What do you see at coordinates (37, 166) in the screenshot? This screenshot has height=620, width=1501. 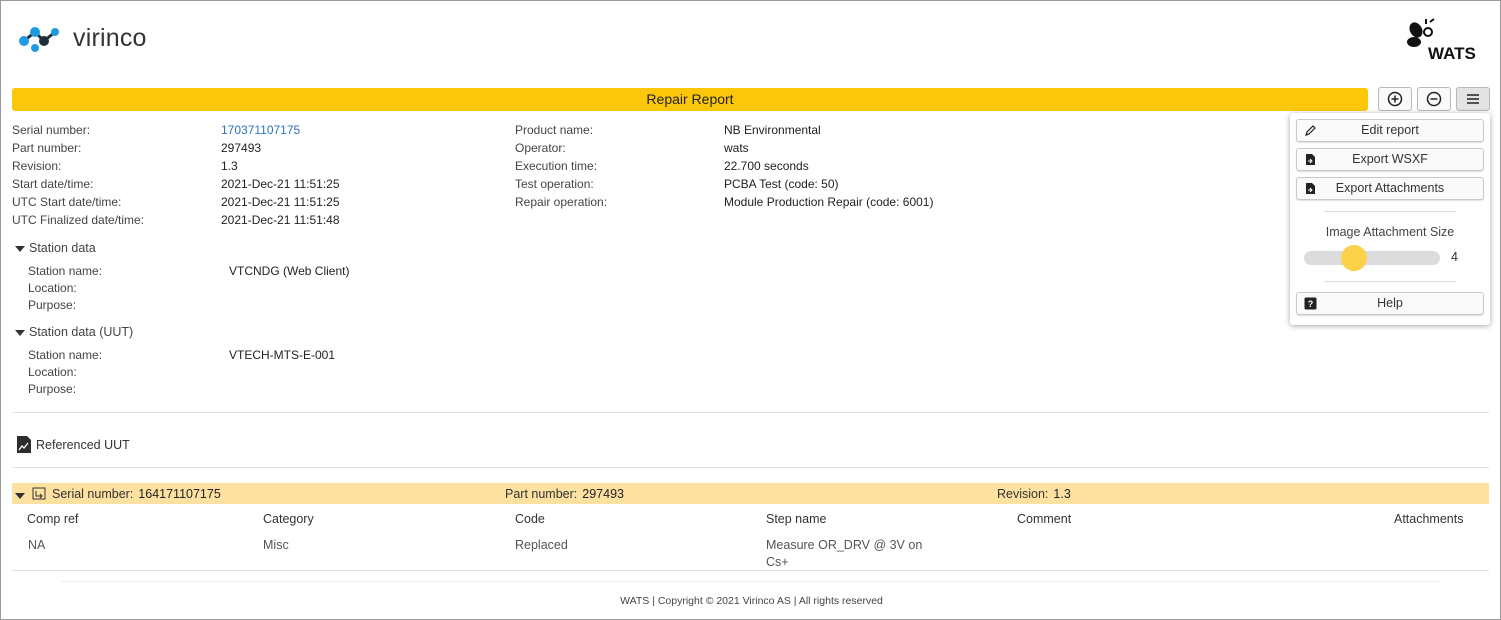 I see `revision-label: Revision:` at bounding box center [37, 166].